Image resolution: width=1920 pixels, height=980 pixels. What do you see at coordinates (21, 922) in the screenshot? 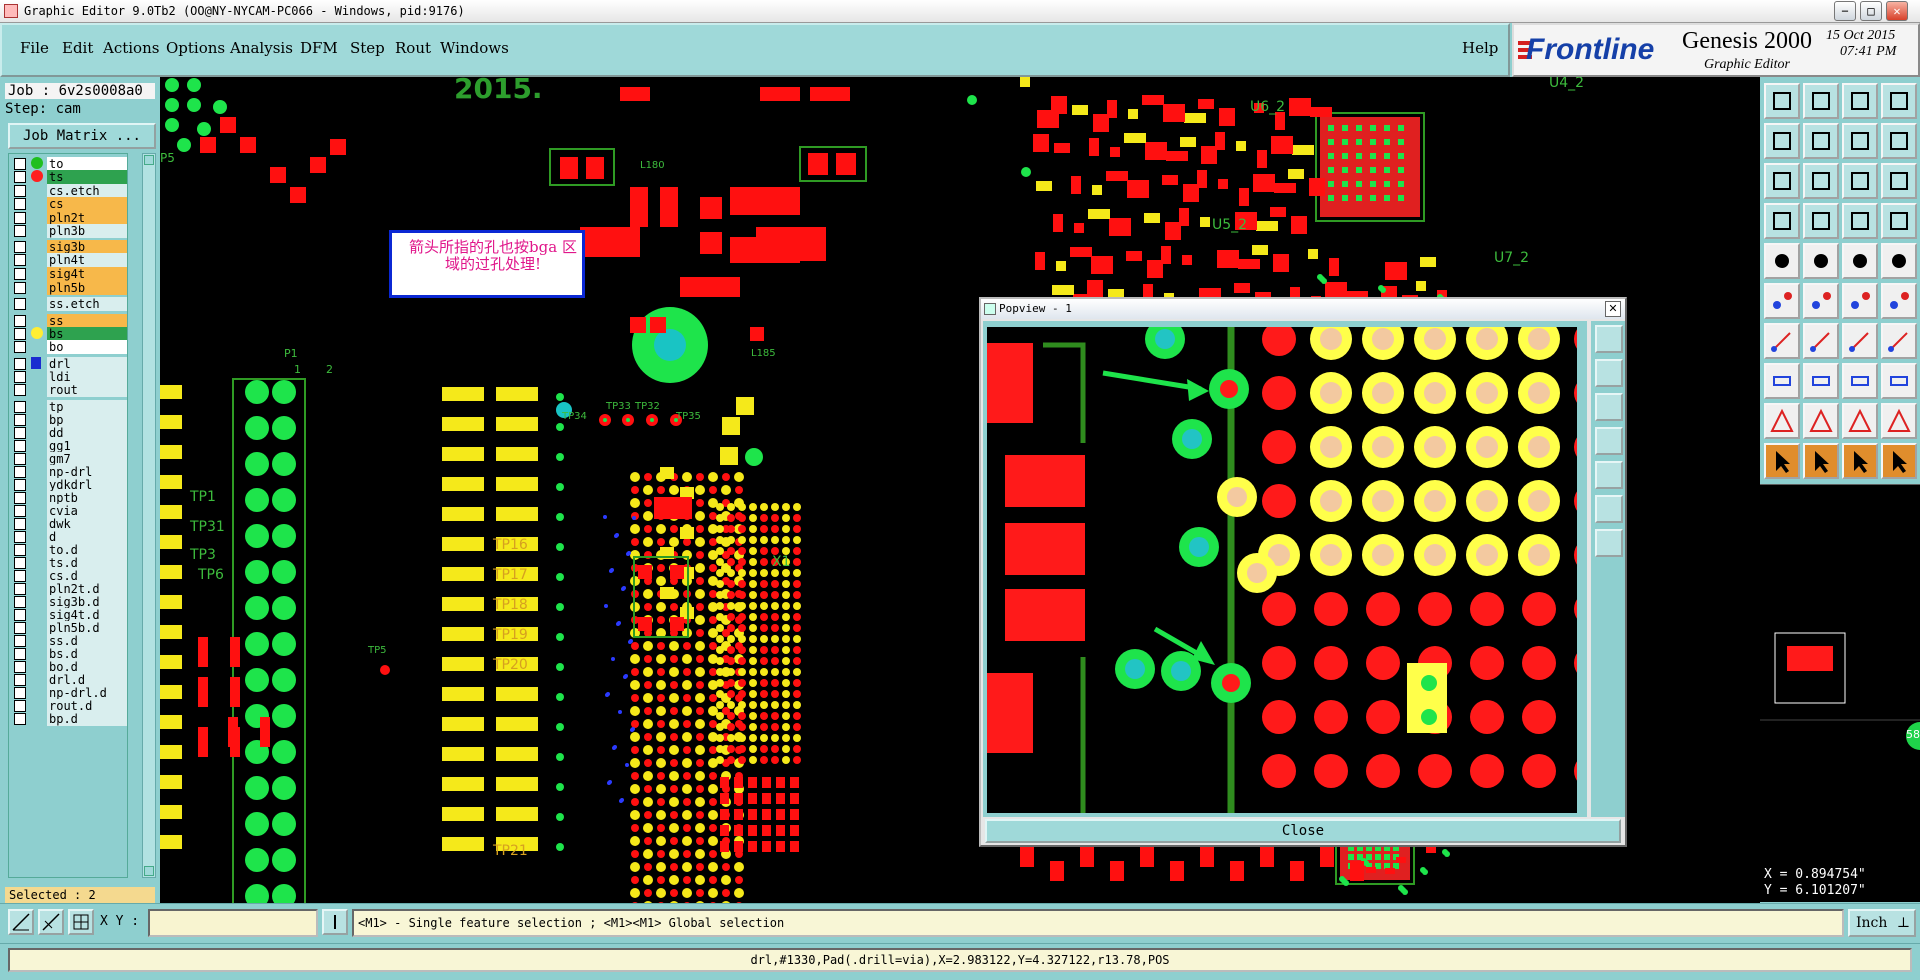
I see `measure-tool-icon` at bounding box center [21, 922].